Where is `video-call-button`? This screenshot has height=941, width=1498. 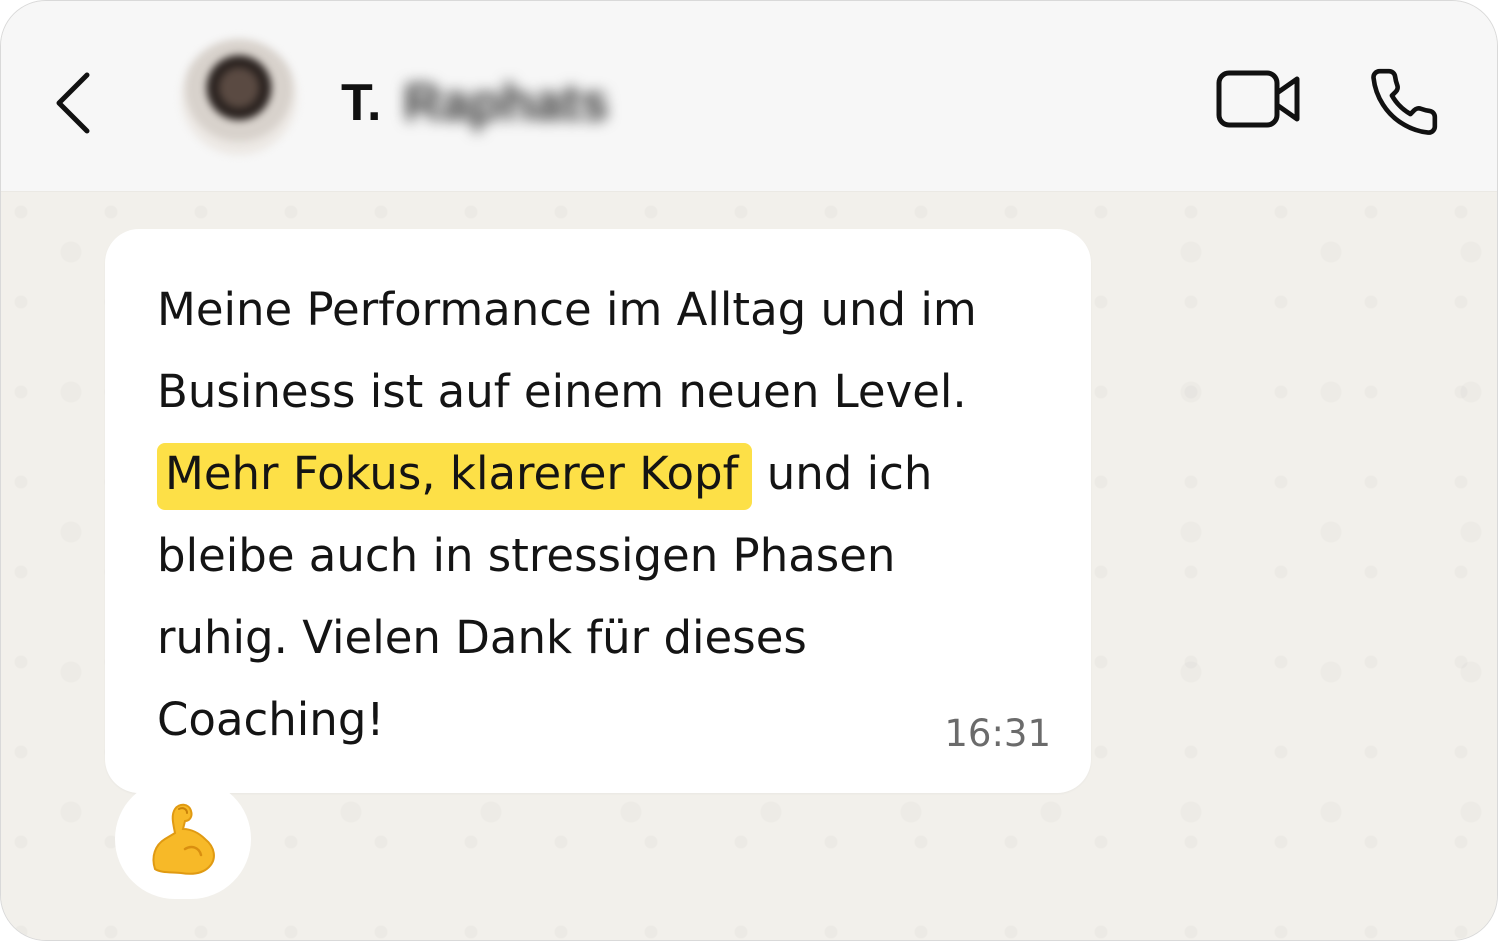 video-call-button is located at coordinates (1259, 100).